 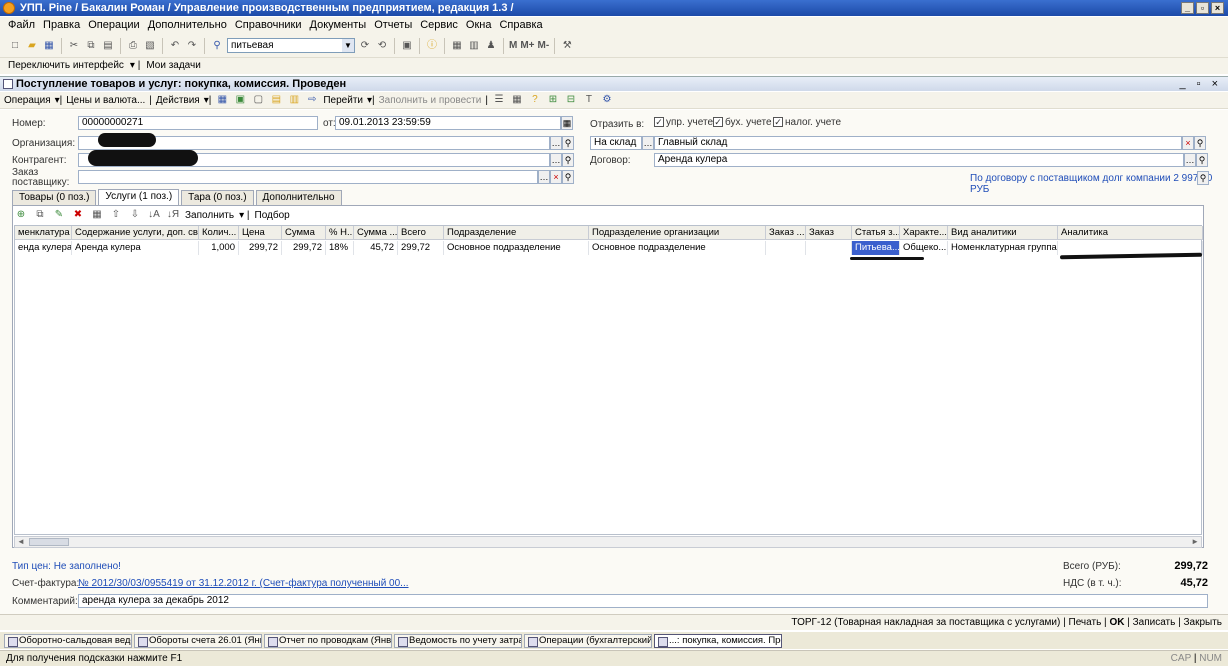 What do you see at coordinates (517, 100) in the screenshot?
I see `columns-icon: ▦` at bounding box center [517, 100].